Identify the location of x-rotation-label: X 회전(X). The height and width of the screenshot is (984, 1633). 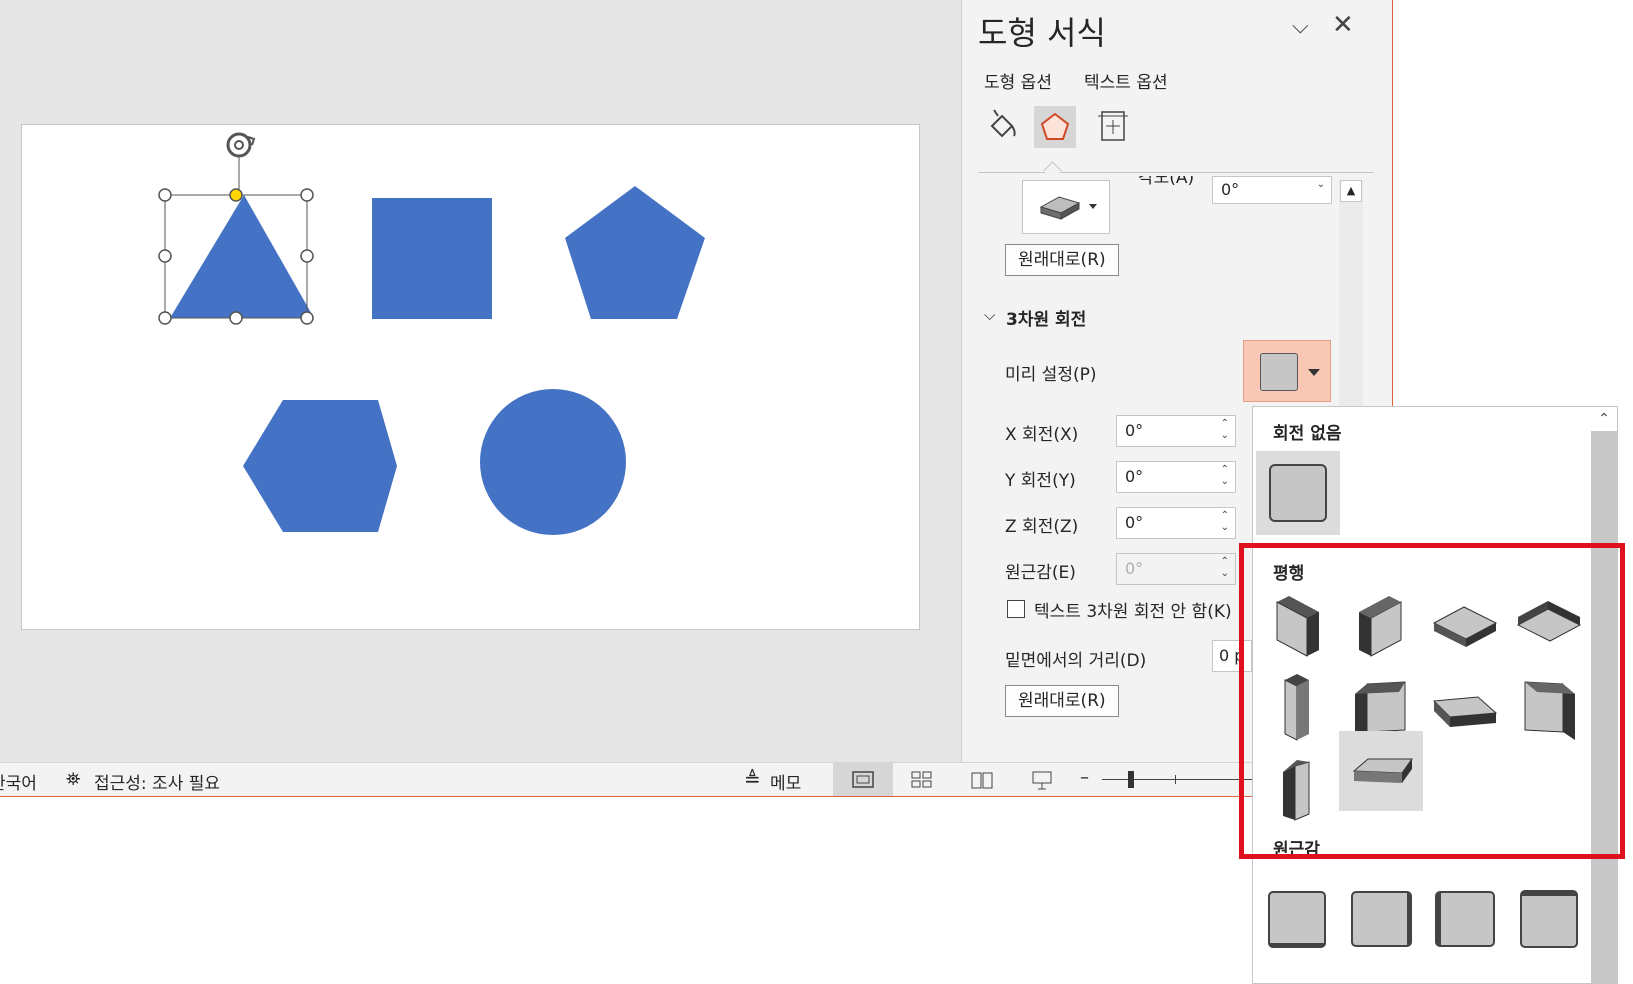
(1042, 435).